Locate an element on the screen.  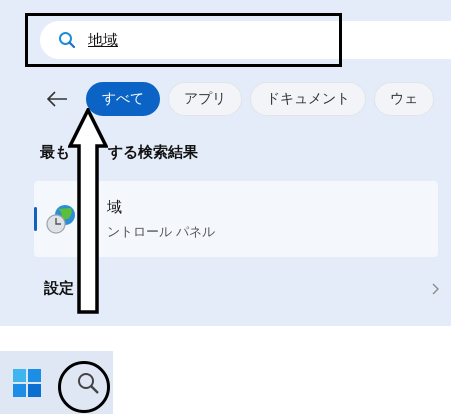
result-title: 域 is located at coordinates (115, 207).